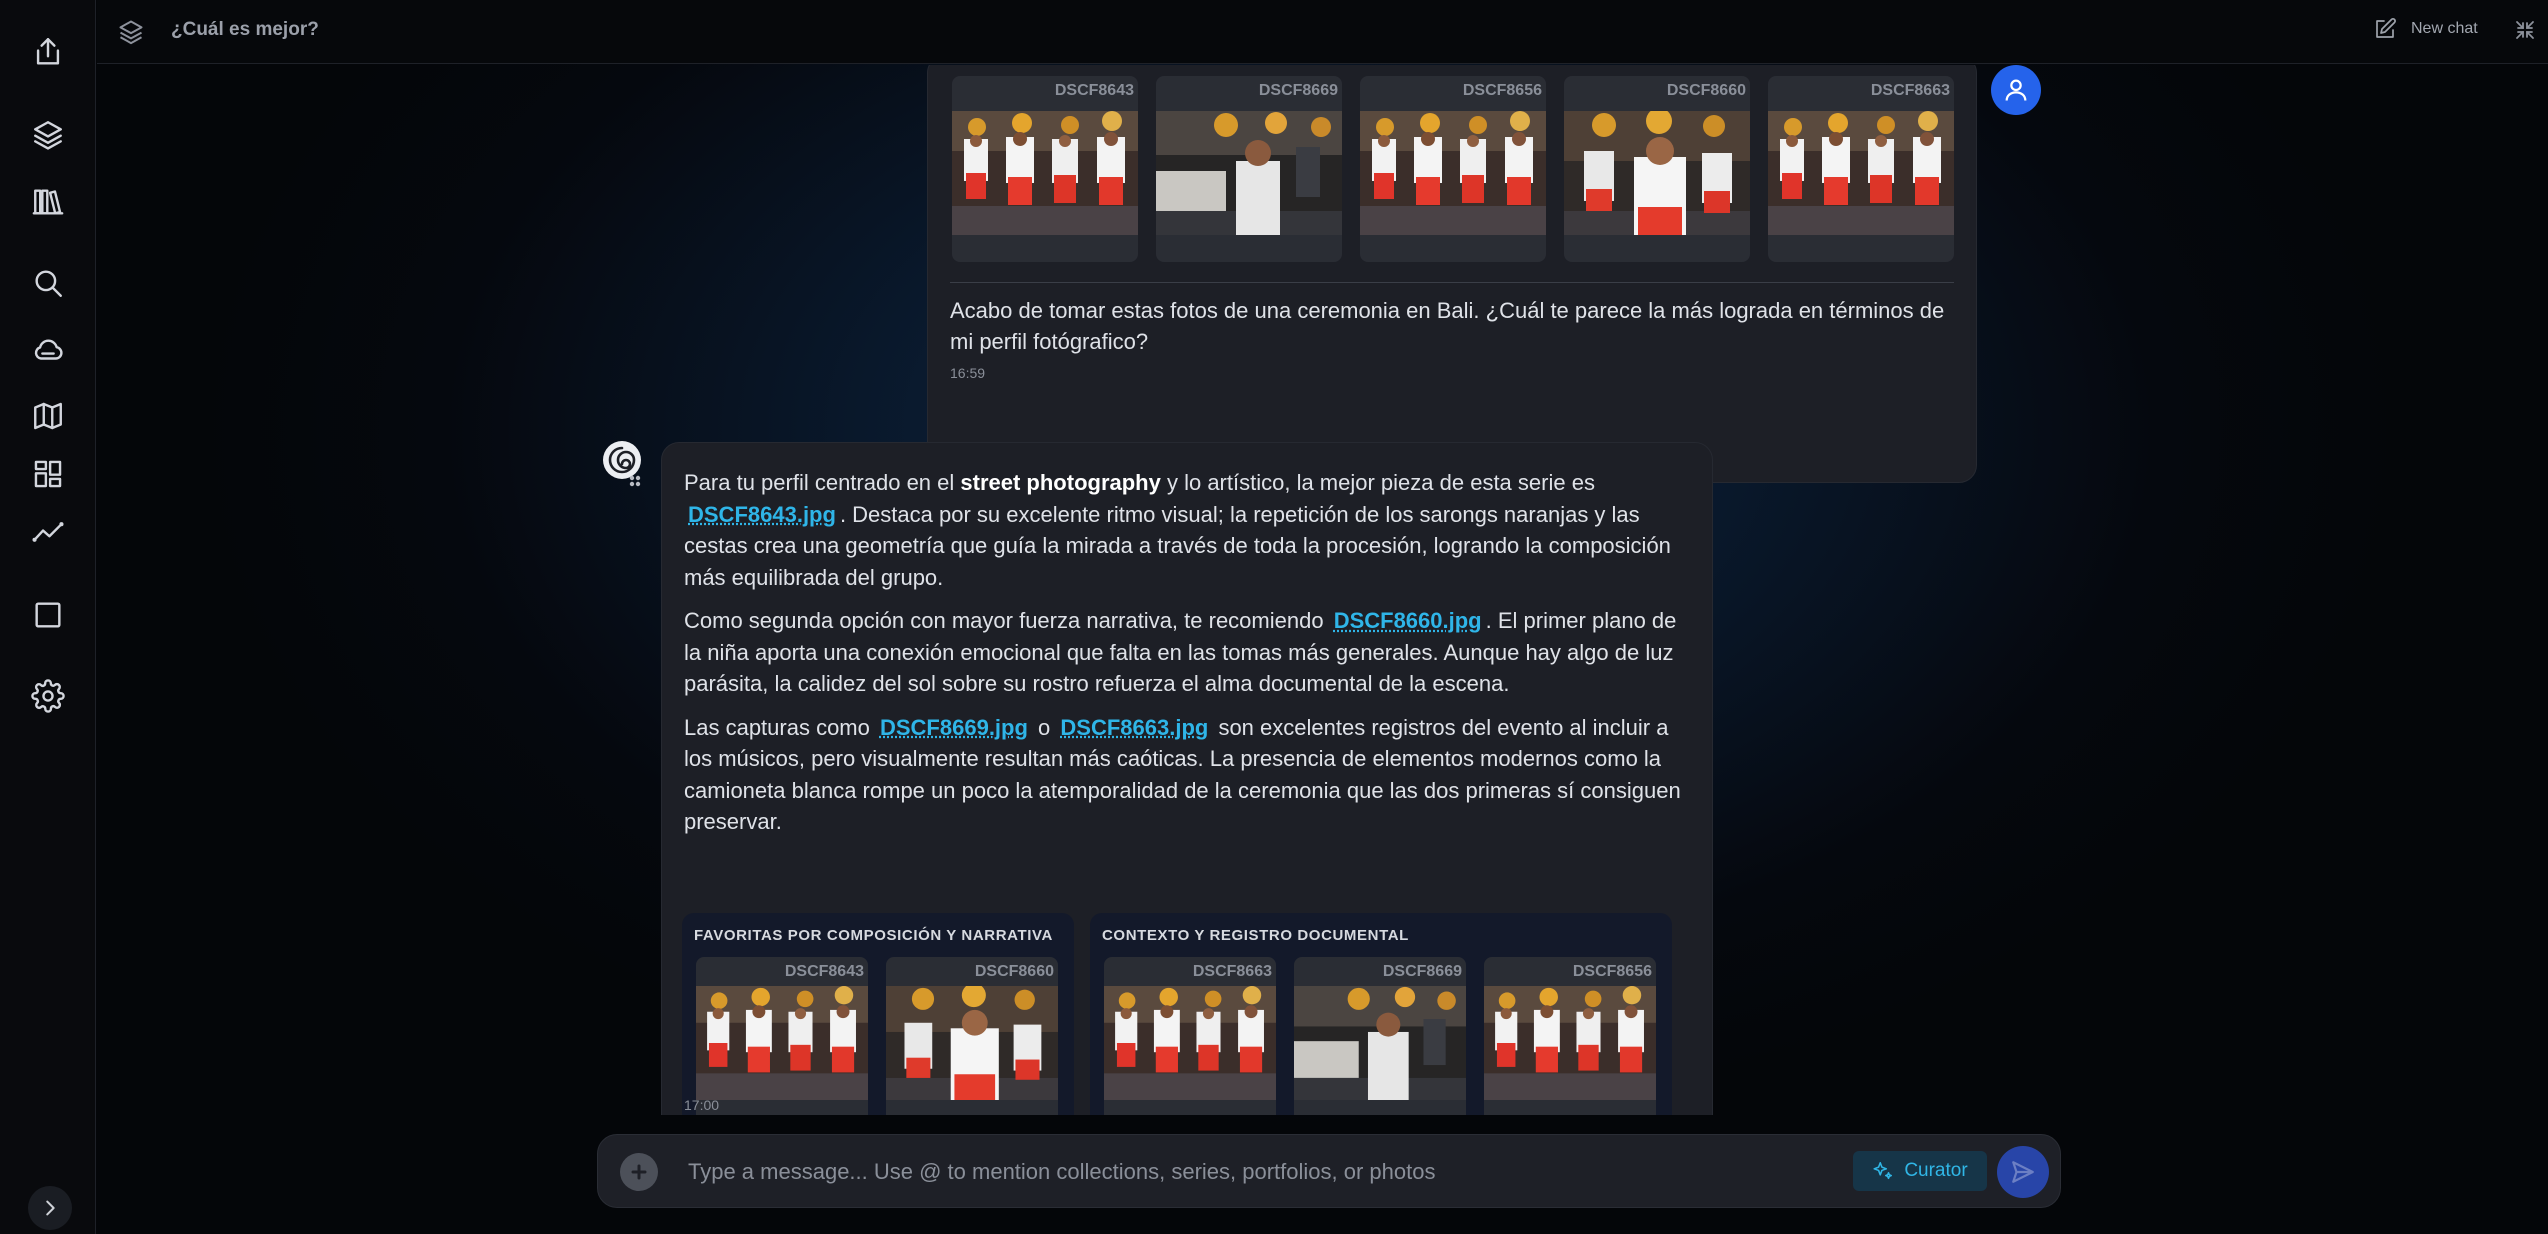  I want to click on assistant-avatar, so click(624, 465).